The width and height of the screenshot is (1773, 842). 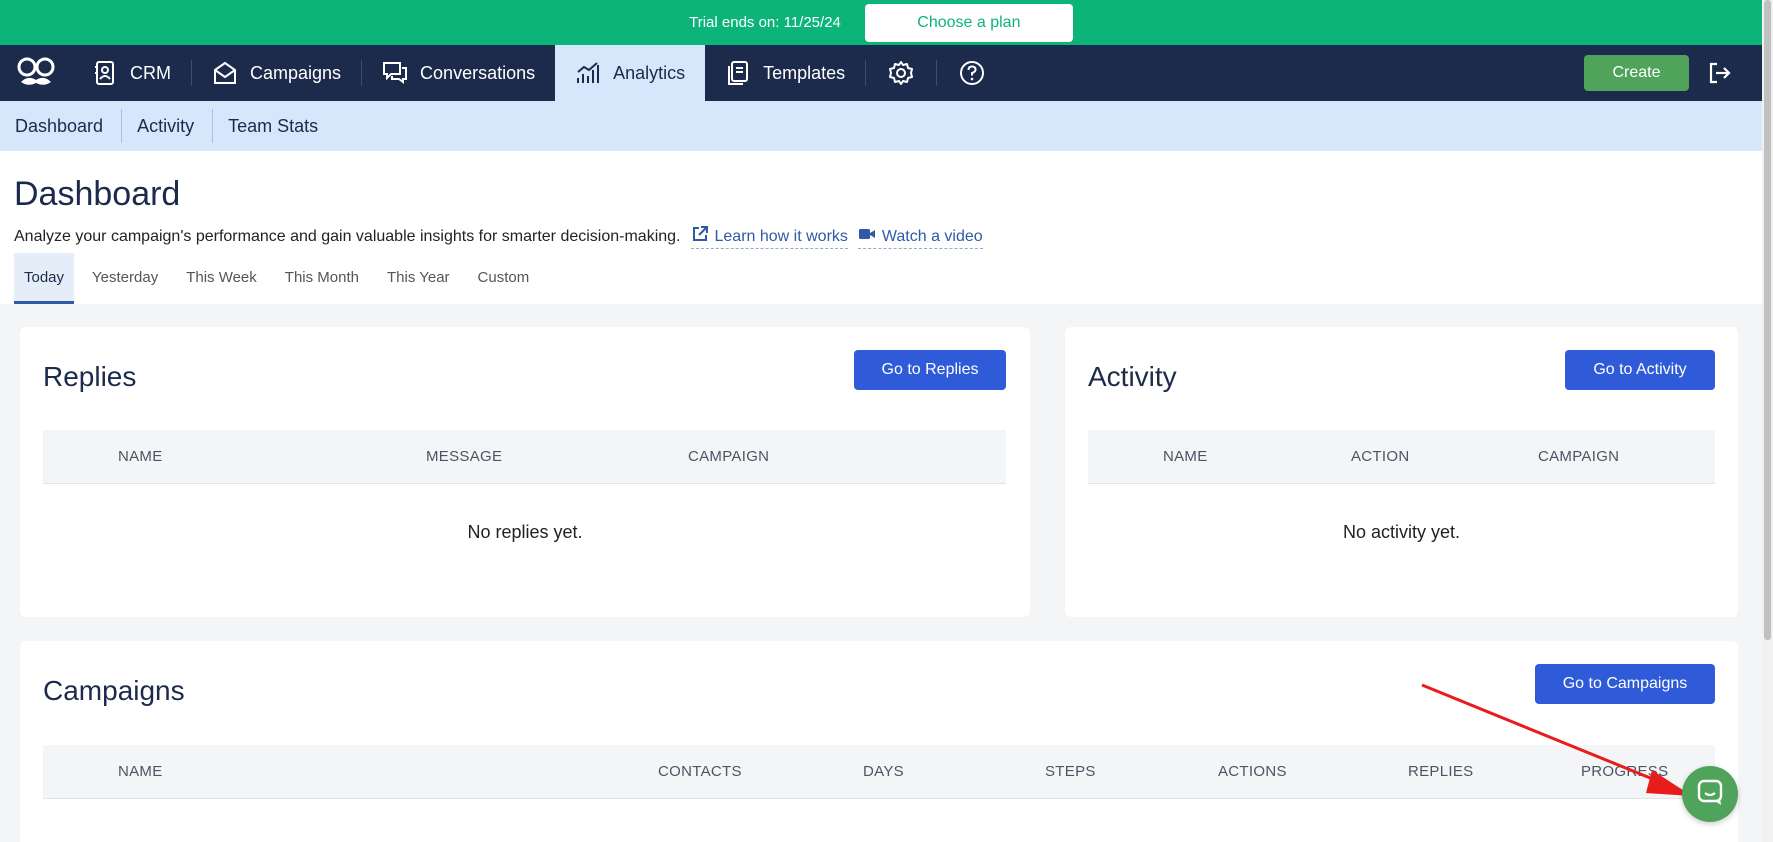 What do you see at coordinates (1252, 771) in the screenshot?
I see `column-header: ACTIONS` at bounding box center [1252, 771].